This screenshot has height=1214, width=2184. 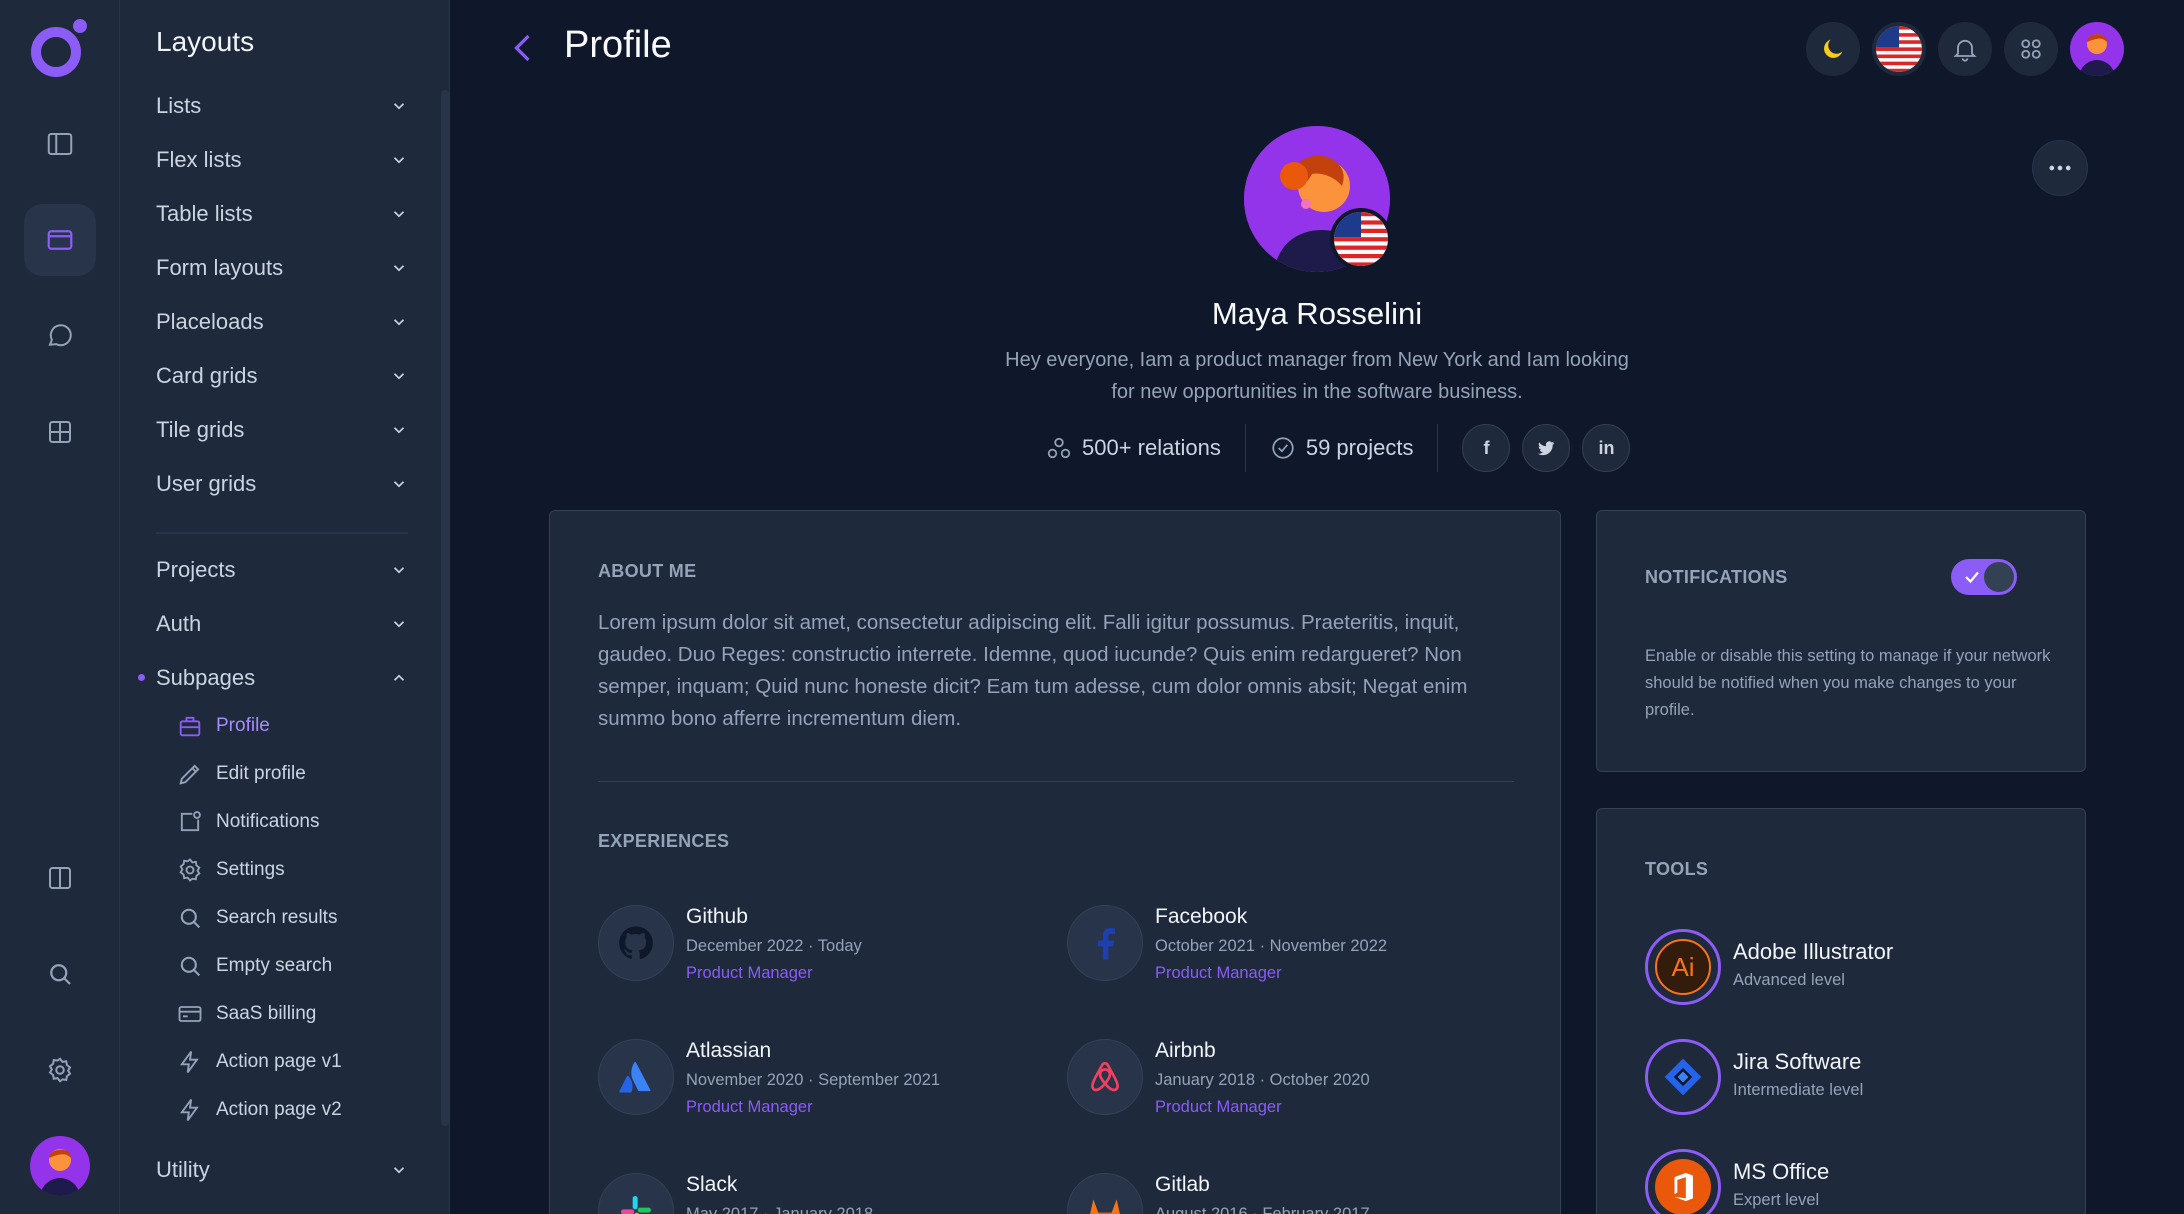 I want to click on stat-divider, so click(x=1438, y=448).